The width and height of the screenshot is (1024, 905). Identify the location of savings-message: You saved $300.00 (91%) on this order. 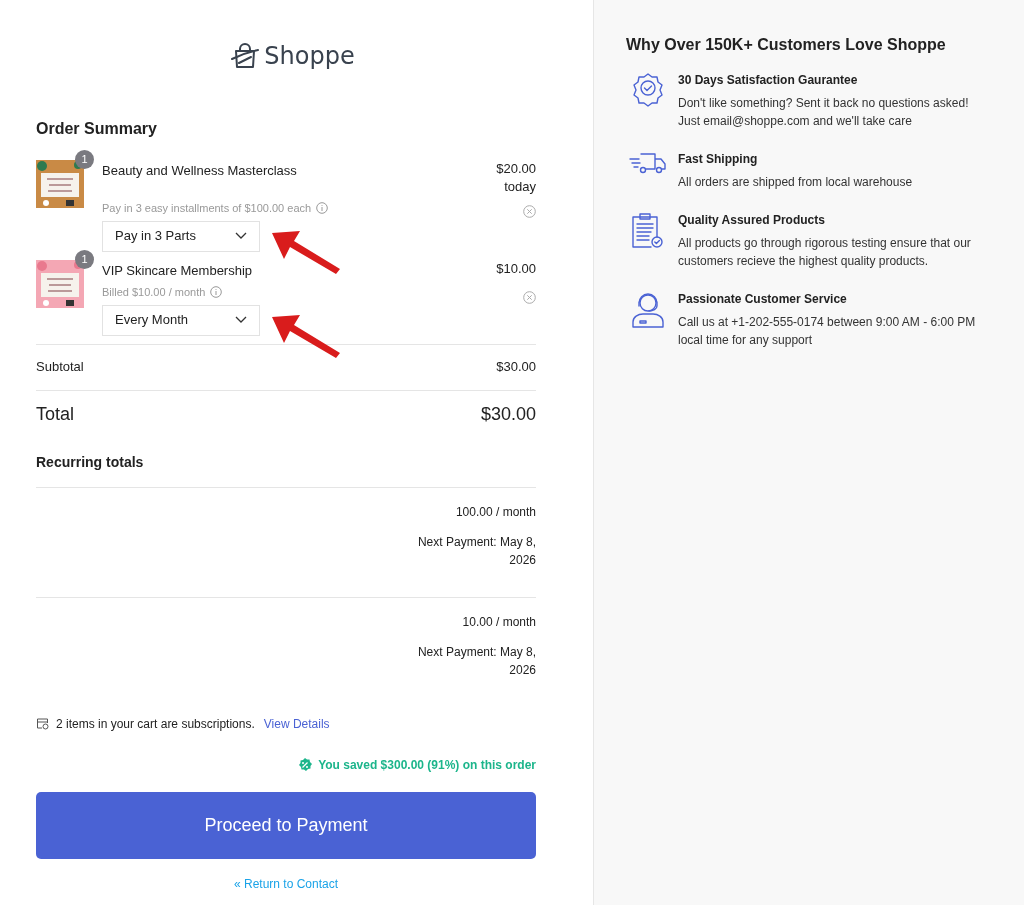
(427, 765).